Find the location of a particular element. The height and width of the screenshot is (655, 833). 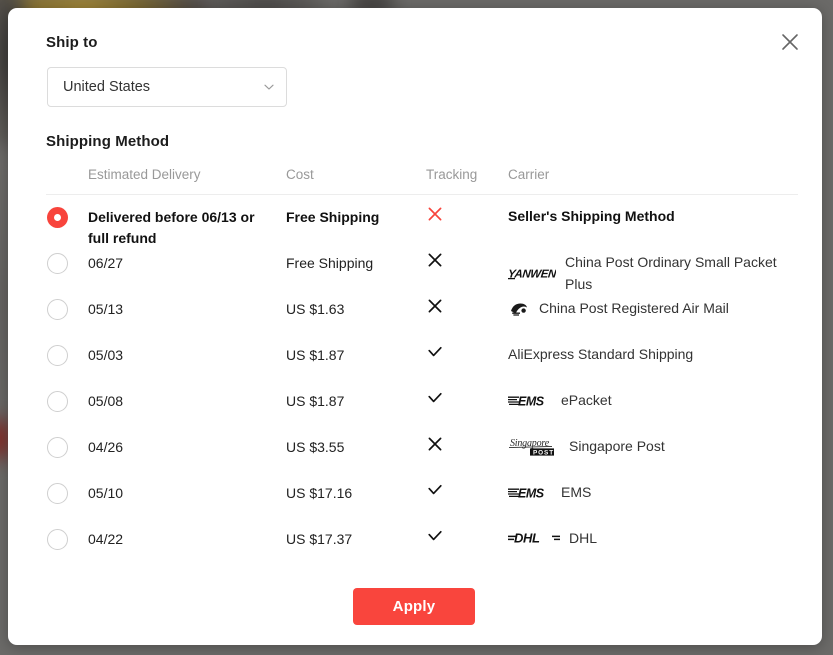

cost-value: US $3.55 is located at coordinates (315, 447).